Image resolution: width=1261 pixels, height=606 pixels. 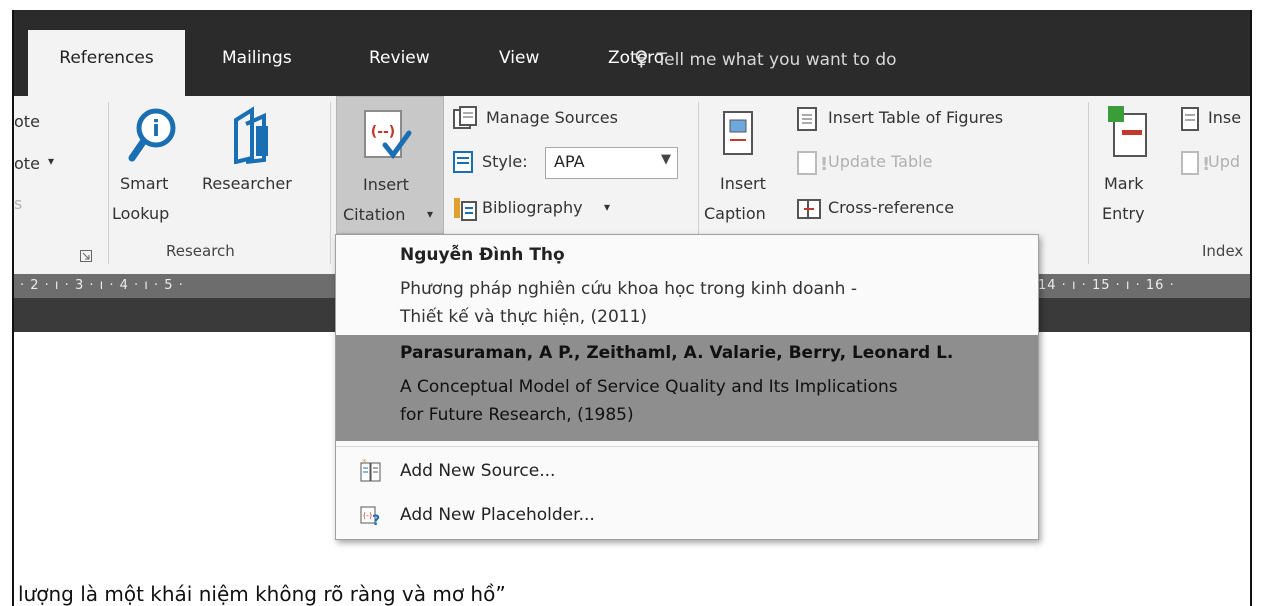 I want to click on add-source-icon: *, so click(x=370, y=470).